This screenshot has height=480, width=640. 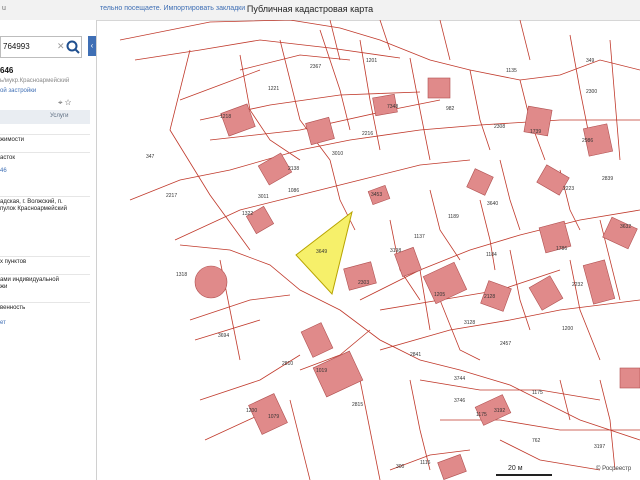 What do you see at coordinates (453, 217) in the screenshot?
I see `parcel-label: 1189` at bounding box center [453, 217].